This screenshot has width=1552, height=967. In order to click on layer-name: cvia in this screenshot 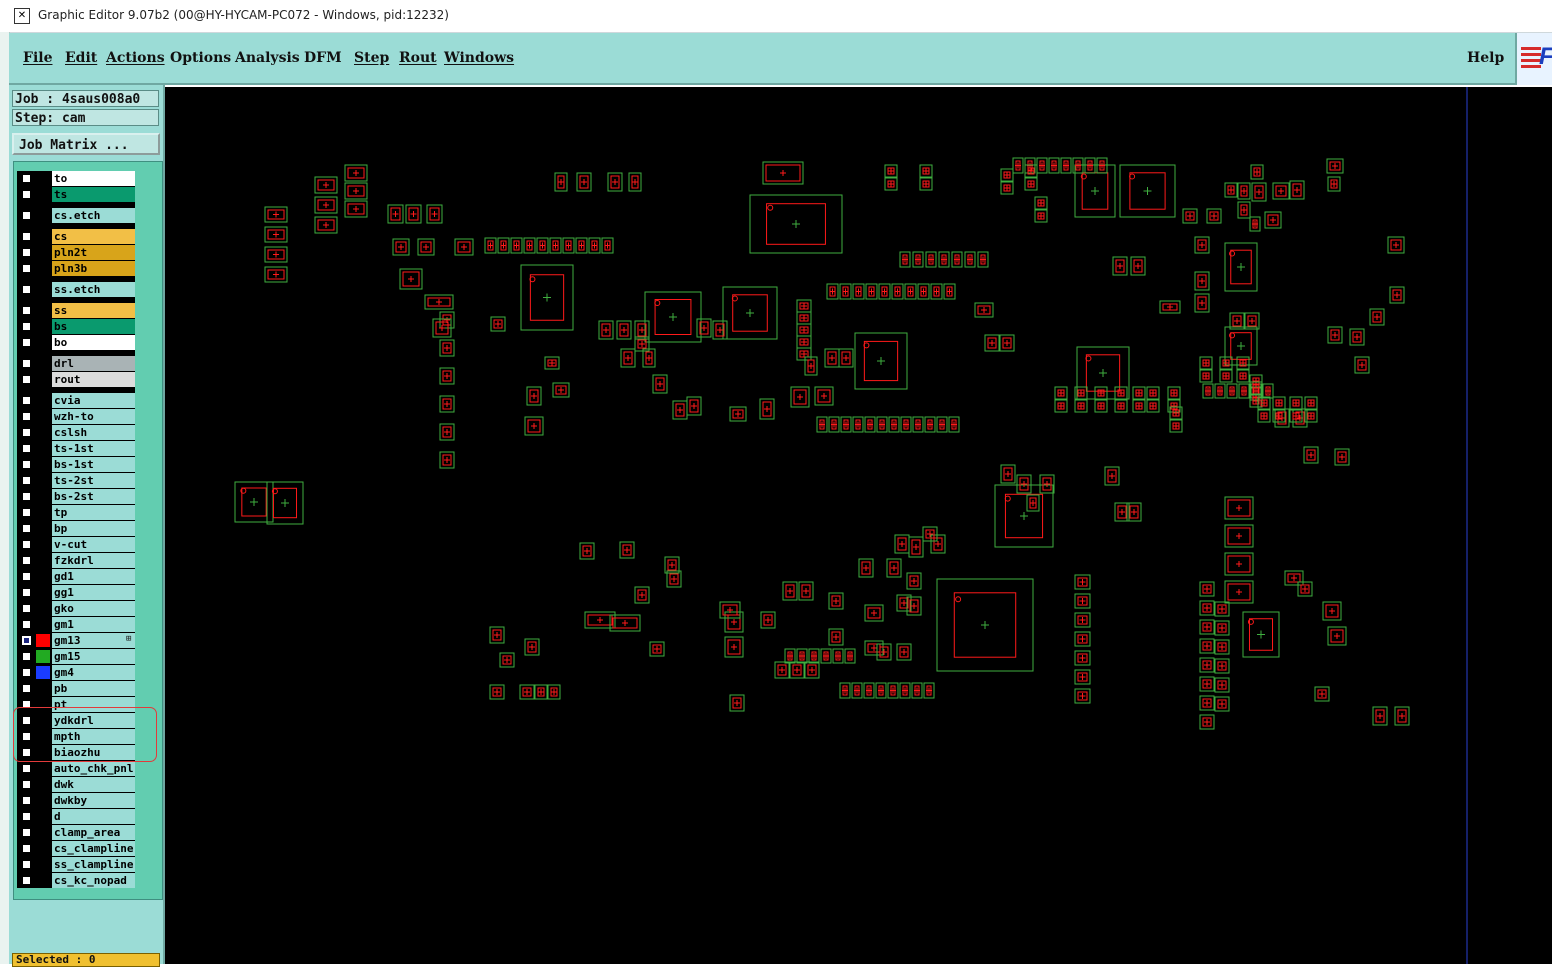, I will do `click(93, 400)`.